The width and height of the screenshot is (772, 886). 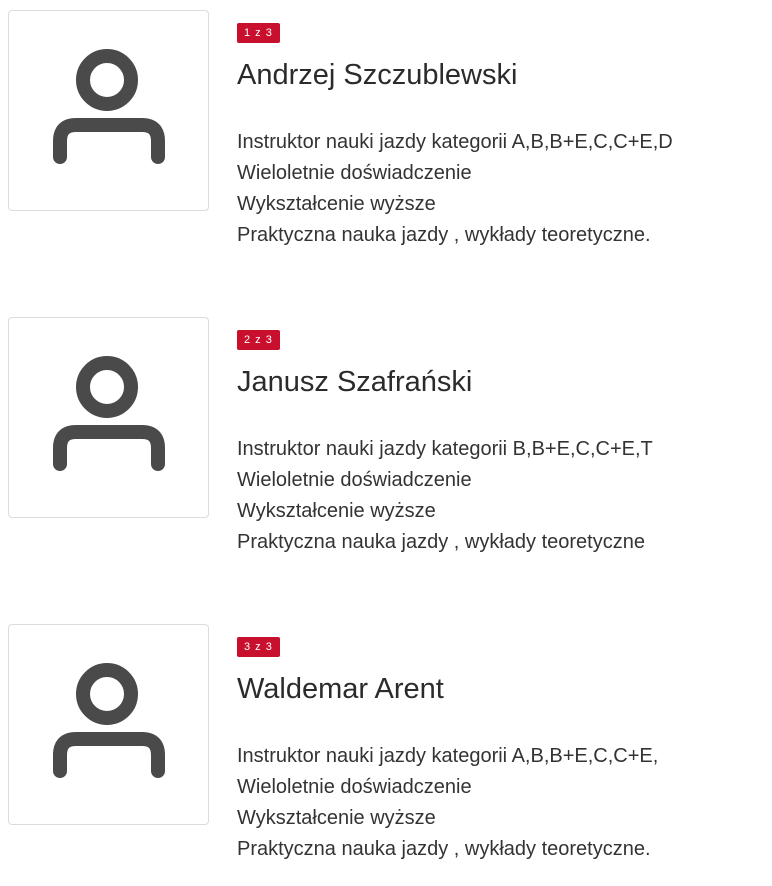 I want to click on instructor-name: Waldemar Arent, so click(x=340, y=689).